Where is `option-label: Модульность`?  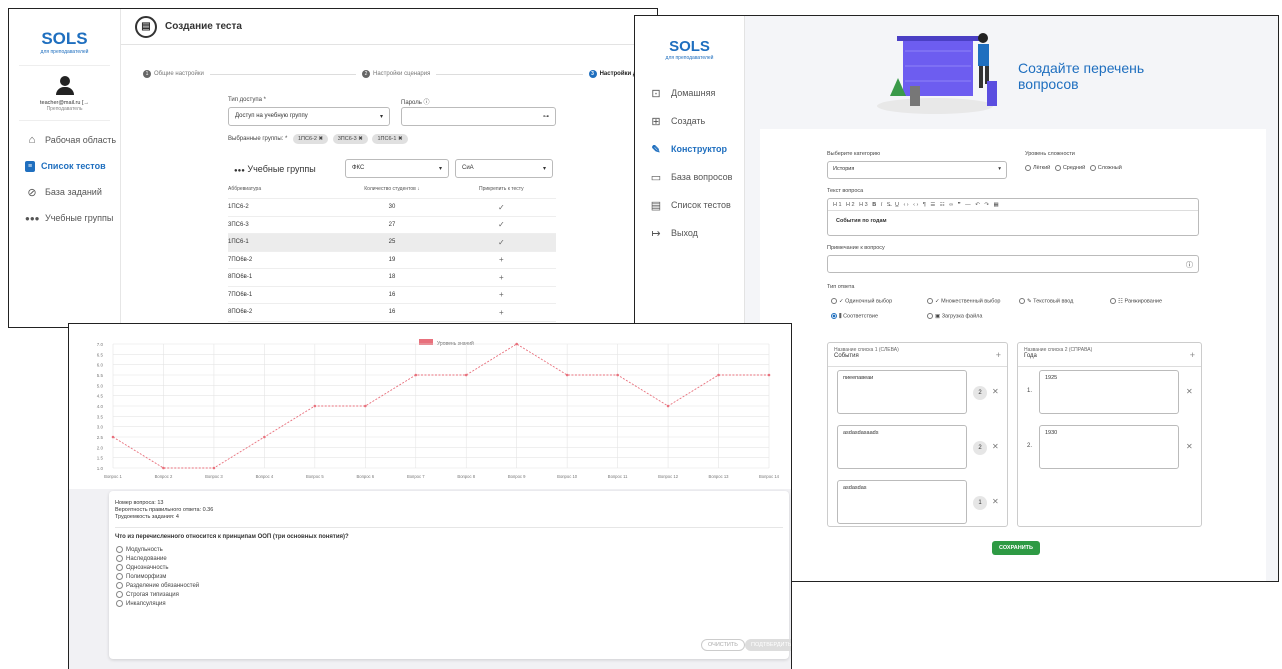 option-label: Модульность is located at coordinates (144, 549).